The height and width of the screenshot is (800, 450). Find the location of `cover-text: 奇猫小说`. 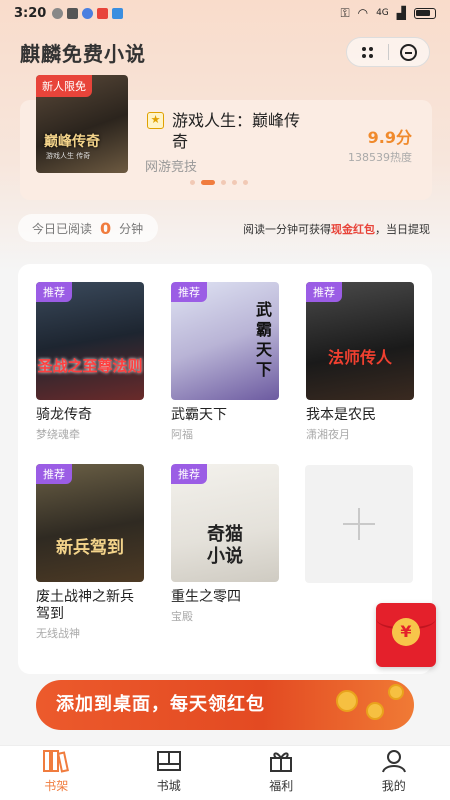

cover-text: 奇猫小说 is located at coordinates (225, 545).